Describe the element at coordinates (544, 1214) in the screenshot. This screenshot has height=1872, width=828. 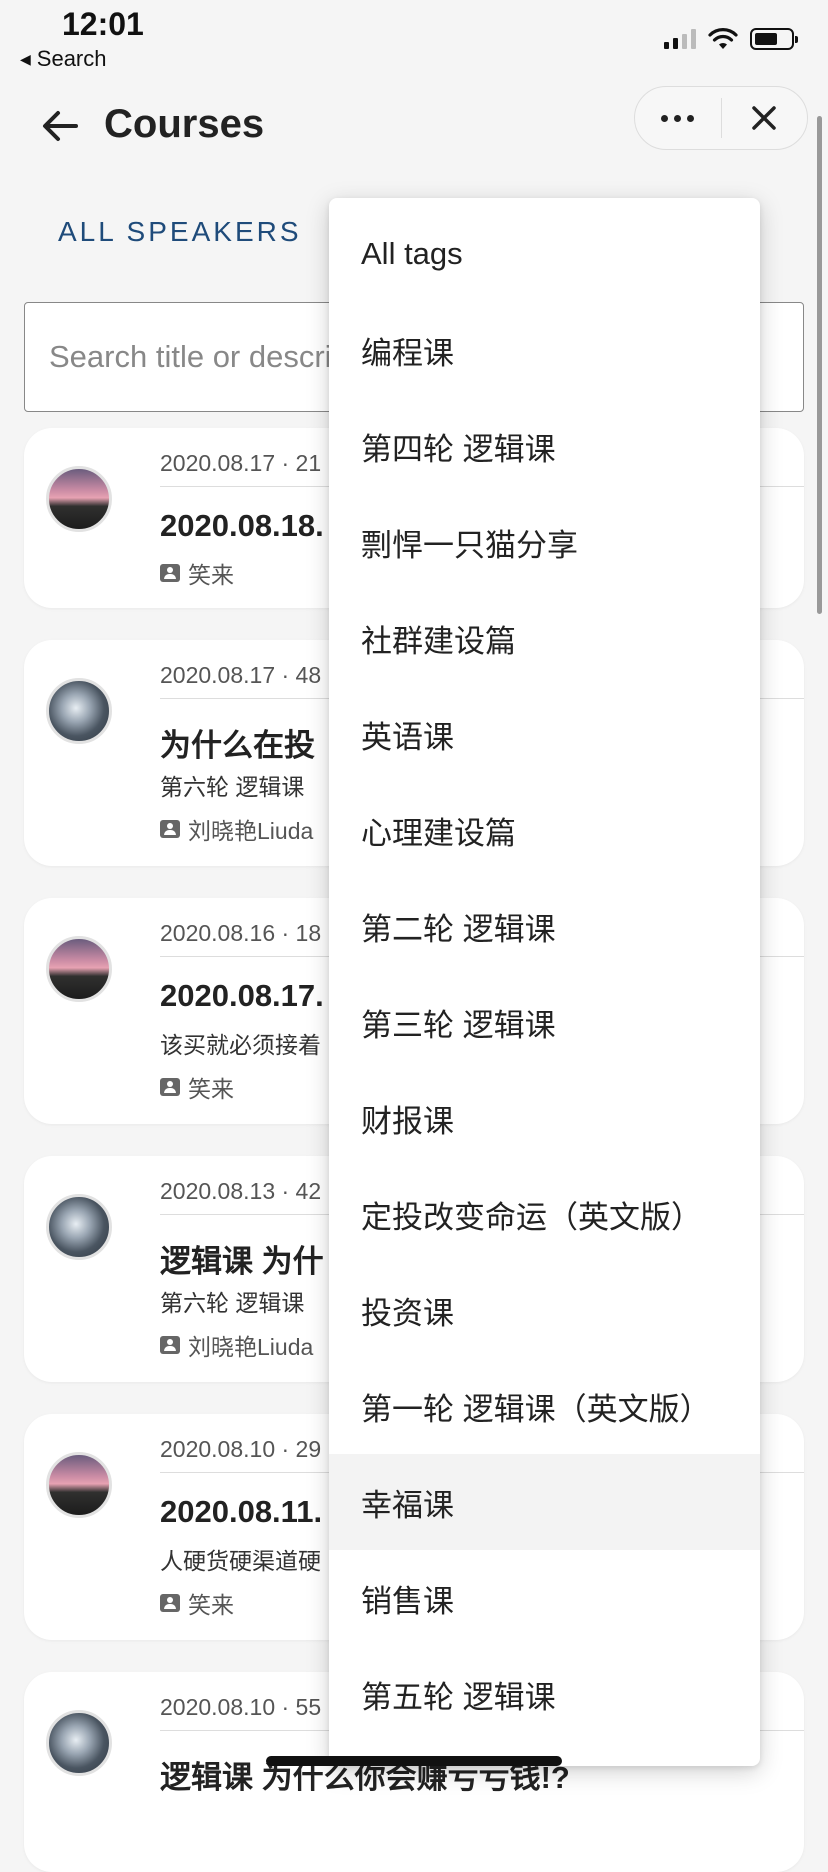
I see `tag-option: 定投改变命运（英文版）` at that location.